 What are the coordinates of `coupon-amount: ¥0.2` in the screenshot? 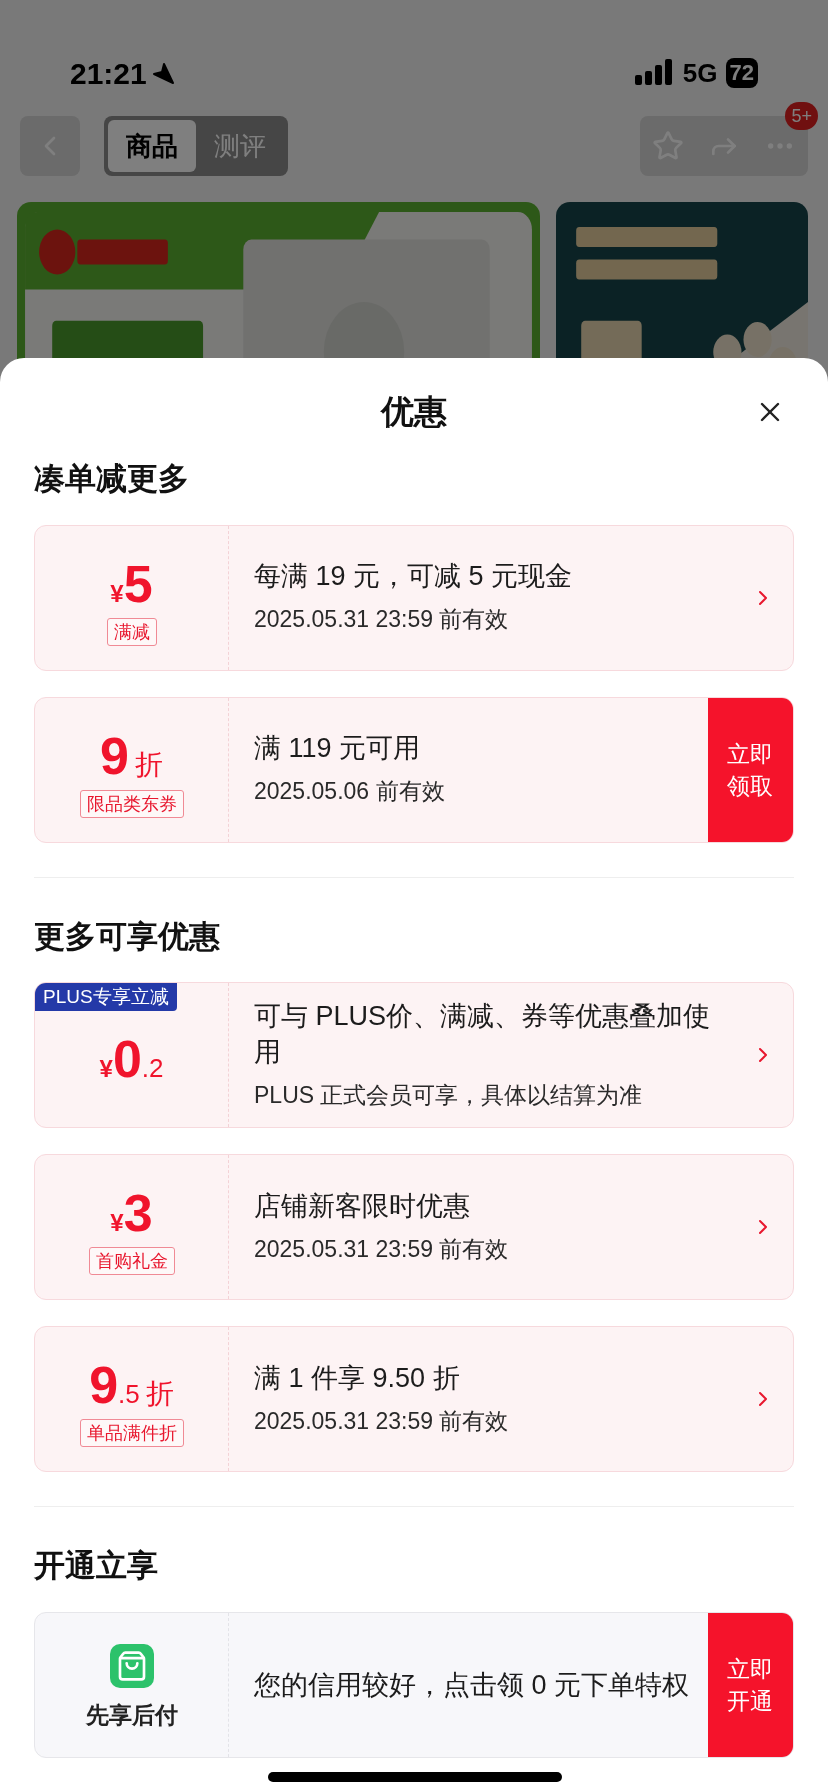 It's located at (131, 1059).